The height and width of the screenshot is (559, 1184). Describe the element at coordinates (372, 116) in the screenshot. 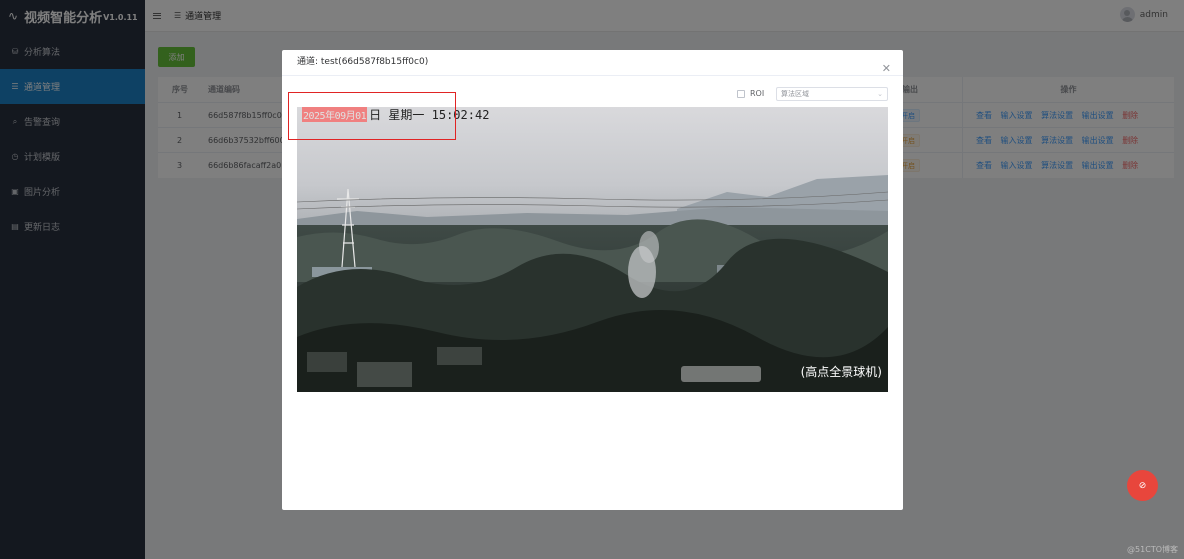

I see `highlight-box` at that location.